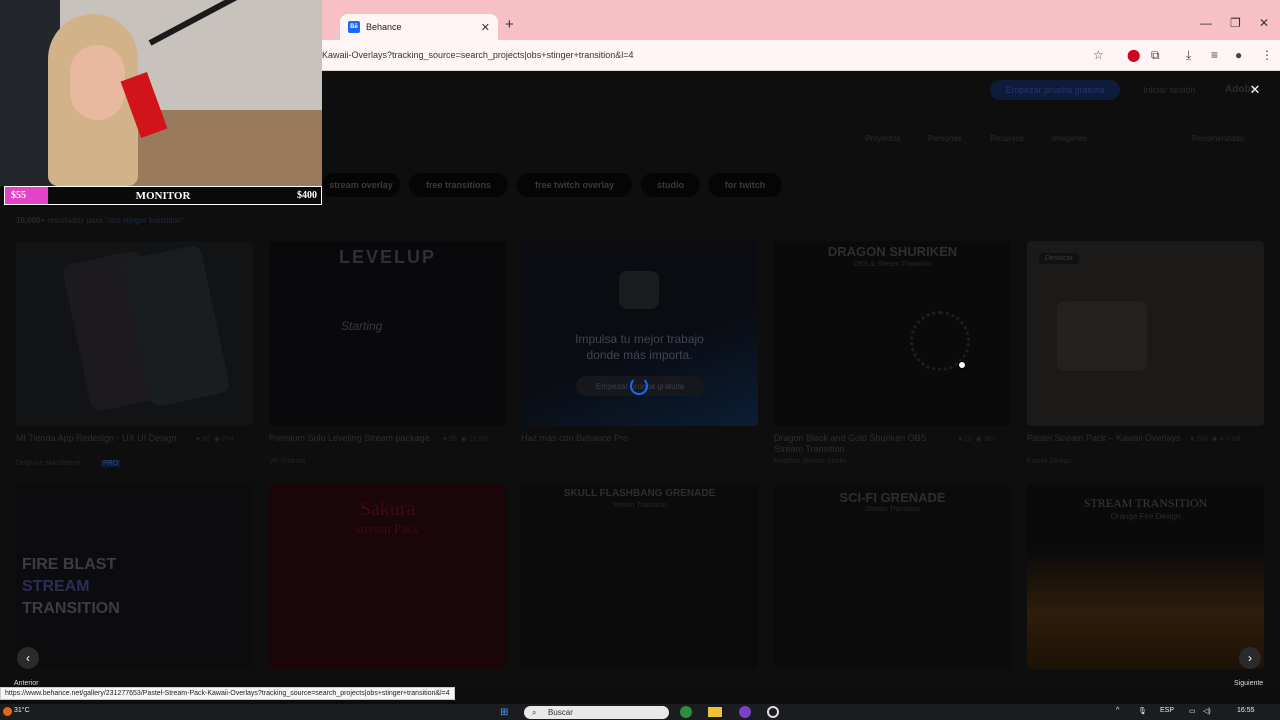 This screenshot has height=720, width=1280. Describe the element at coordinates (75, 220) in the screenshot. I see `results-text: resultados para` at that location.